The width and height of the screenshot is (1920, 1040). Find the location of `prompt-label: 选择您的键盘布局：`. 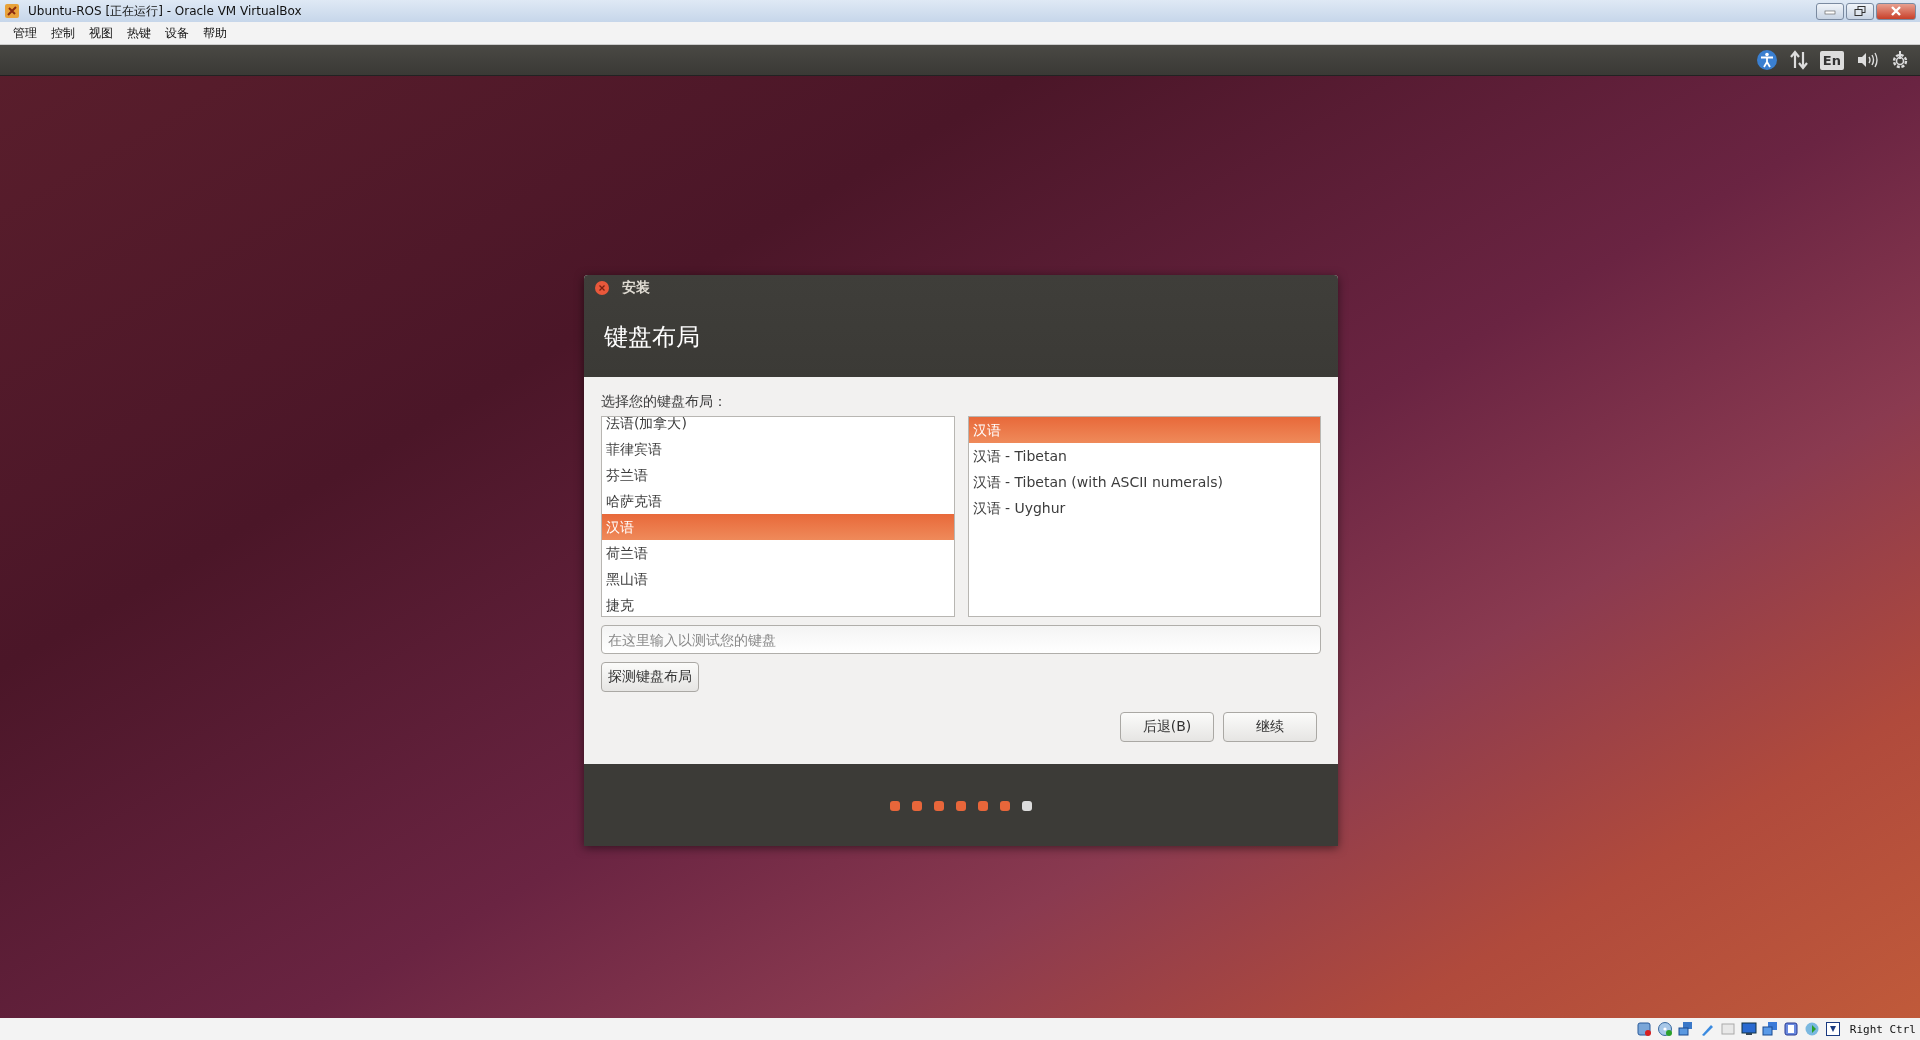

prompt-label: 选择您的键盘布局： is located at coordinates (664, 402).